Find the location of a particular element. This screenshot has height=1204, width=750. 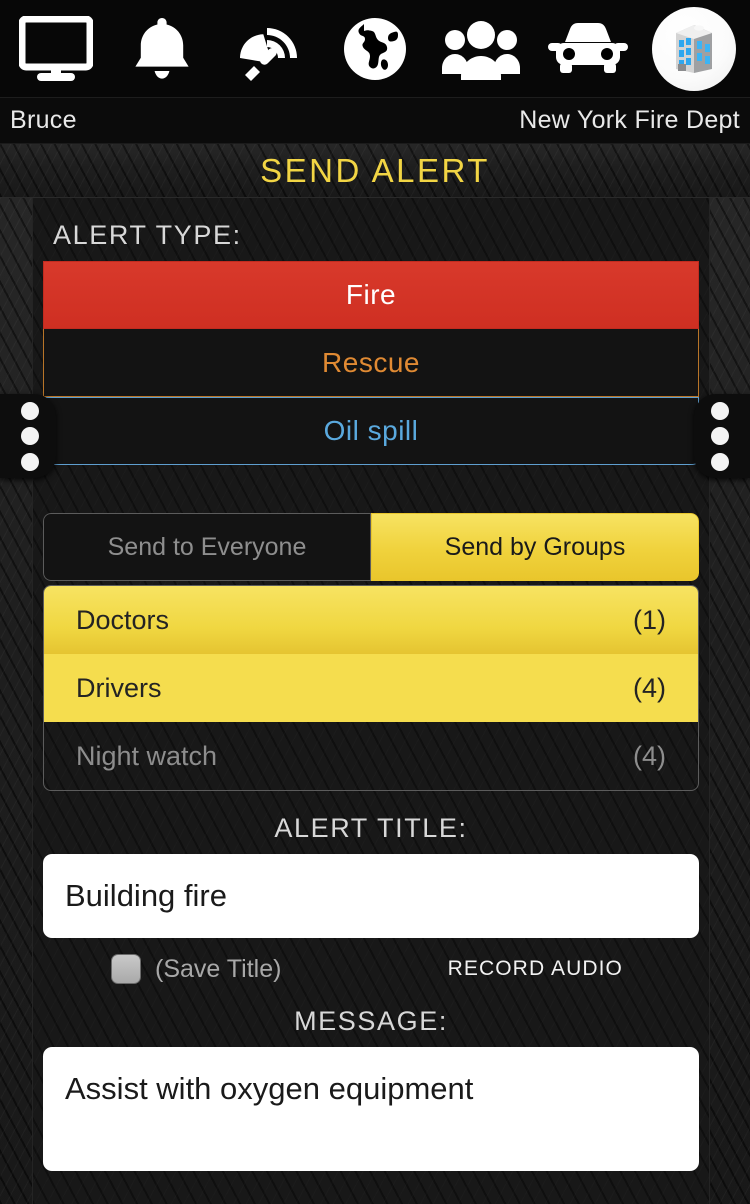

page-header: SEND ALERT is located at coordinates (375, 171).